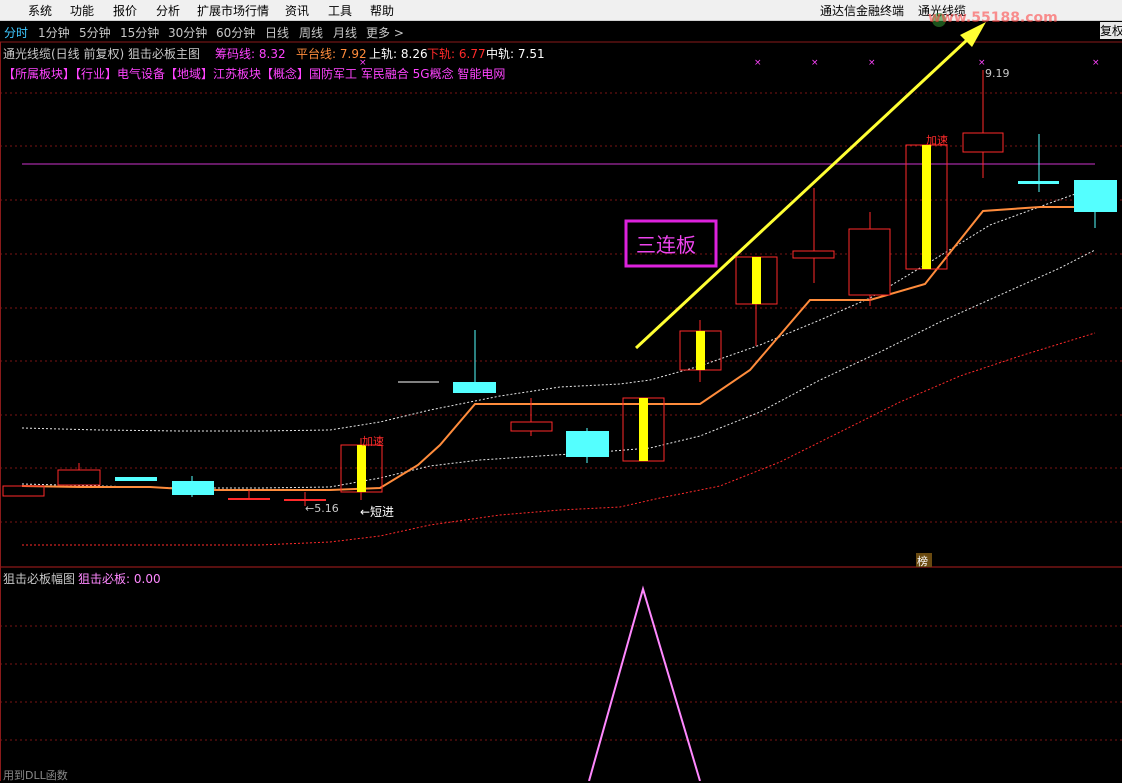 The height and width of the screenshot is (783, 1122). I want to click on sub-indicator: 狙击必板: 0.00, so click(119, 579).